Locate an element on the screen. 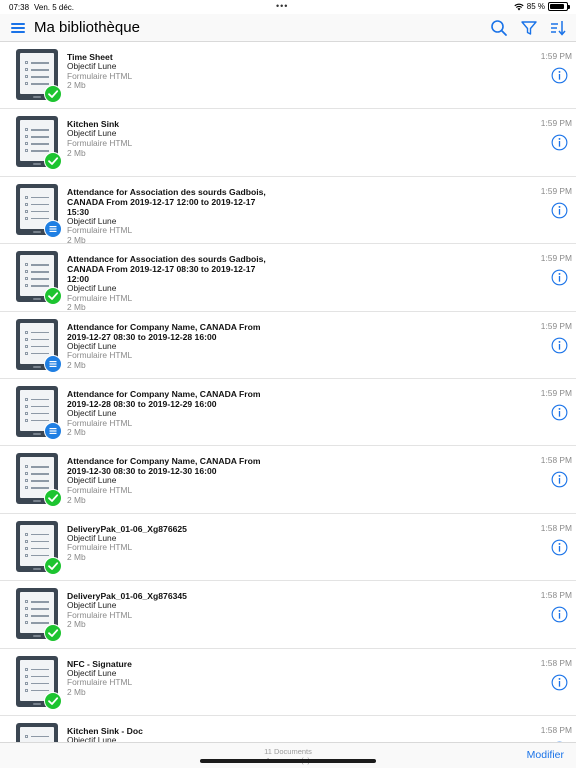  battery-icon is located at coordinates (559, 6).